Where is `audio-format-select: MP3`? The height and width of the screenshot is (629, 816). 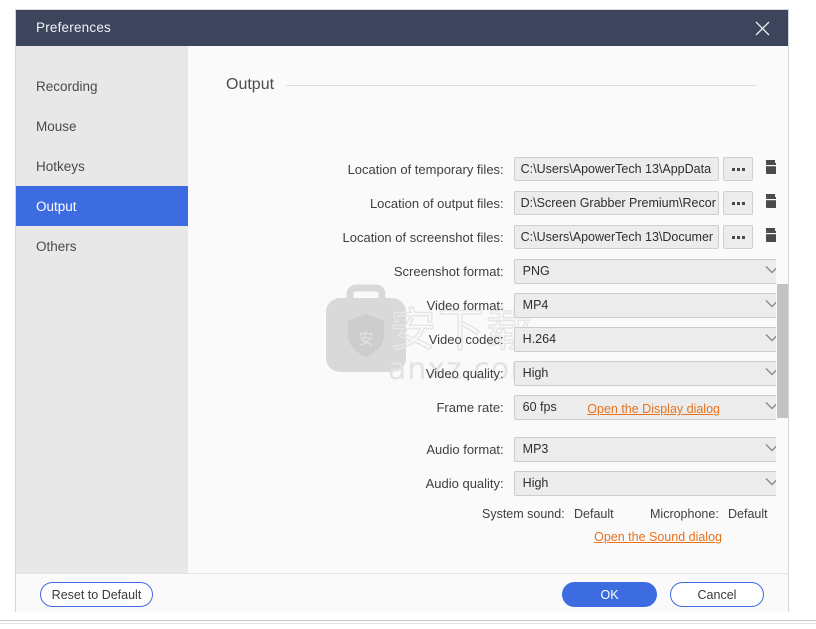
audio-format-select: MP3 is located at coordinates (650, 449).